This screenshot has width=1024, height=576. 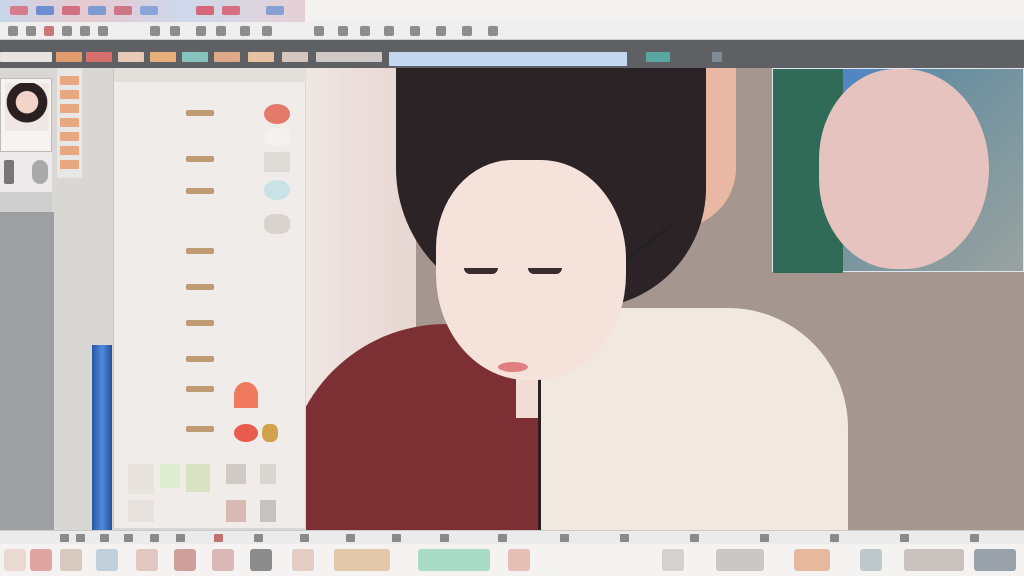 What do you see at coordinates (27, 107) in the screenshot?
I see `navigator-thumbnail` at bounding box center [27, 107].